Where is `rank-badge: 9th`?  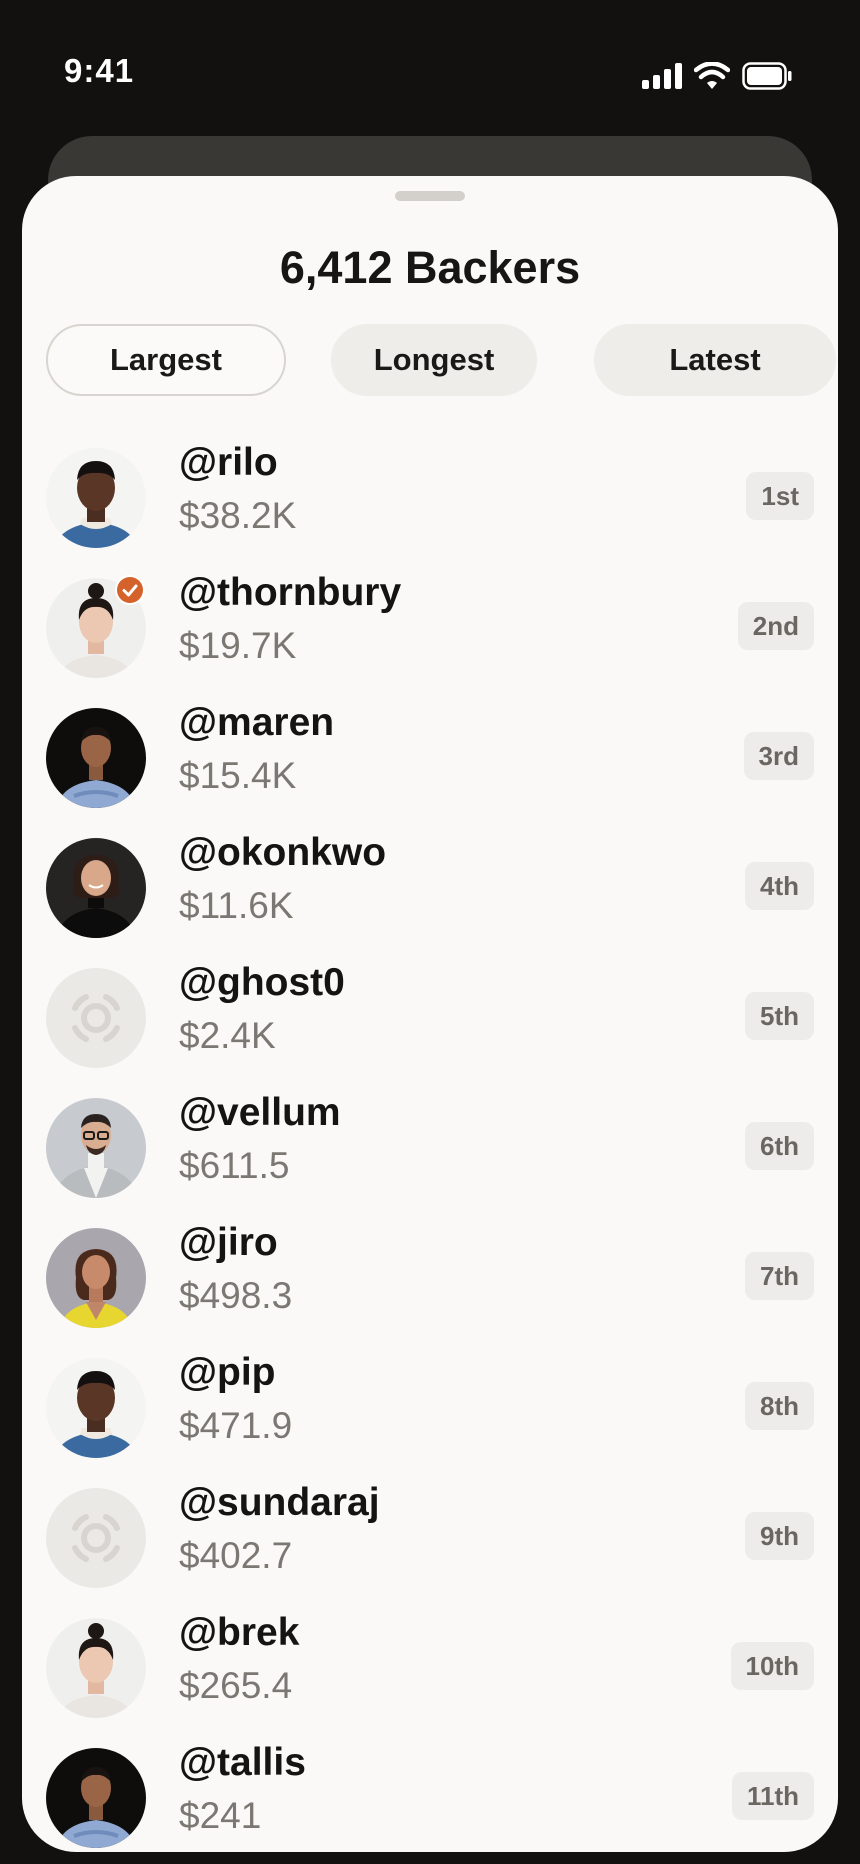
rank-badge: 9th is located at coordinates (779, 1536).